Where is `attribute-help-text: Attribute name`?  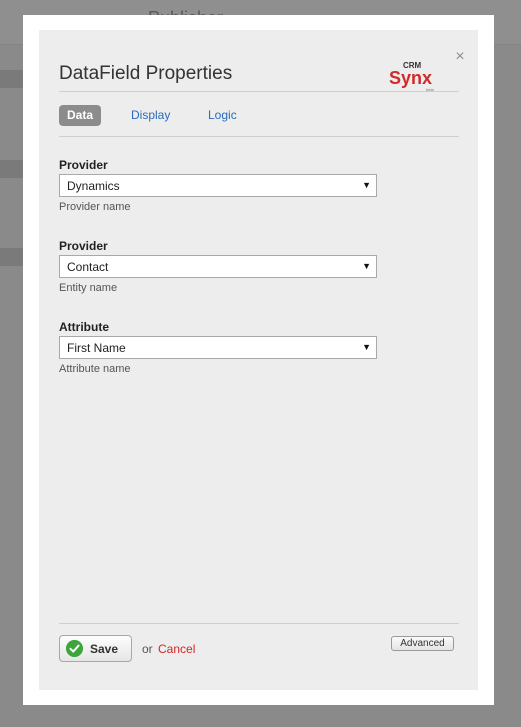 attribute-help-text: Attribute name is located at coordinates (95, 369).